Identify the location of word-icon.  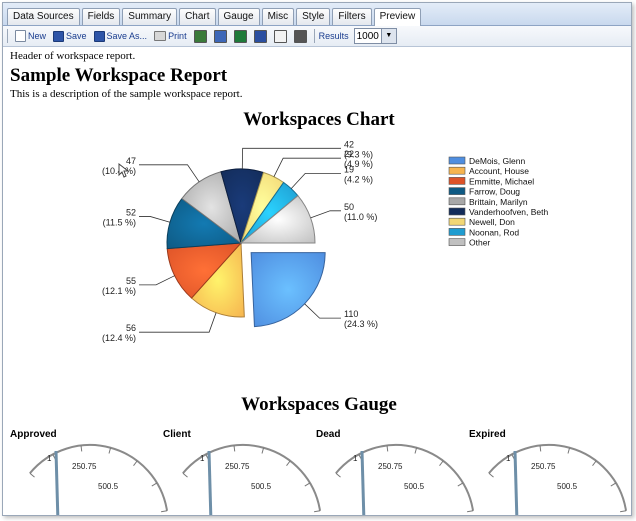
(260, 36).